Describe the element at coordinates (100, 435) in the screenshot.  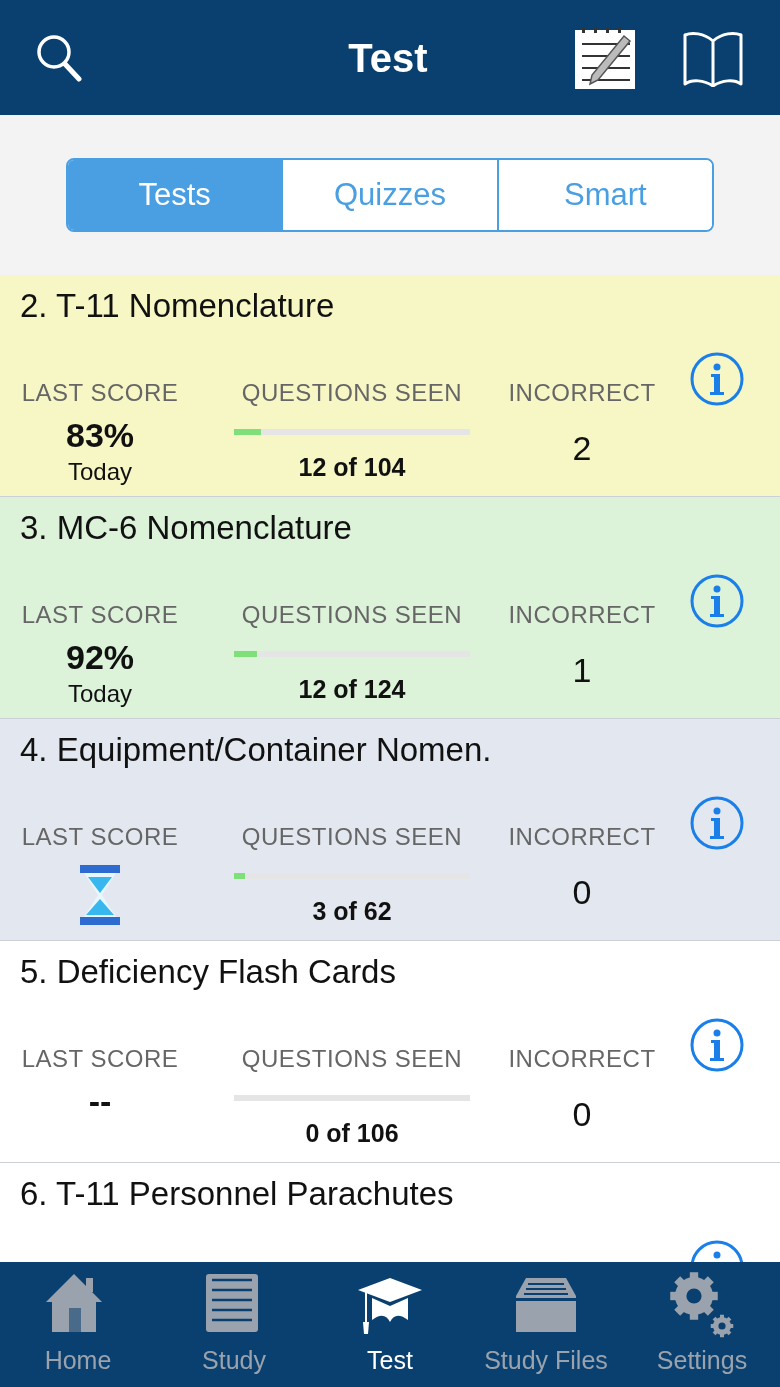
I see `score-value: 83%` at that location.